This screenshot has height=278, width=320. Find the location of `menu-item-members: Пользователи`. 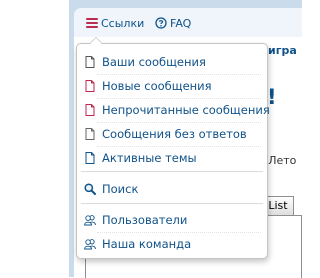

menu-item-members: Пользователи is located at coordinates (135, 220).